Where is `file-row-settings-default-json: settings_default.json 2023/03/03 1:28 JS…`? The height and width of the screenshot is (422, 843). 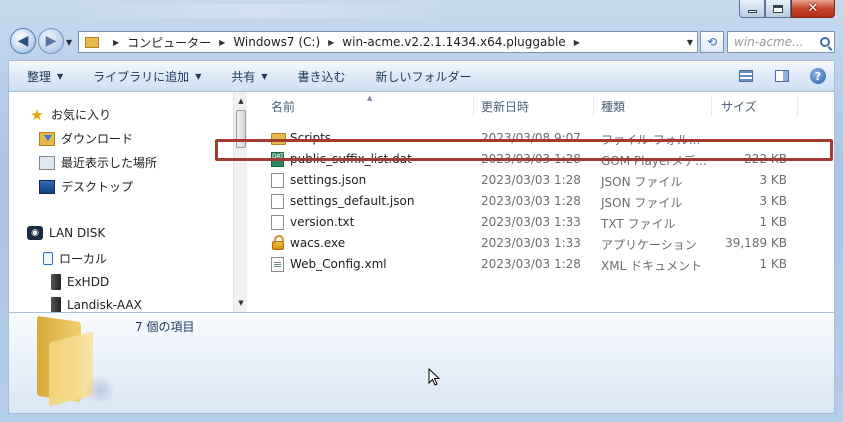
file-row-settings-default-json: settings_default.json 2023/03/03 1:28 JS… is located at coordinates (542, 201).